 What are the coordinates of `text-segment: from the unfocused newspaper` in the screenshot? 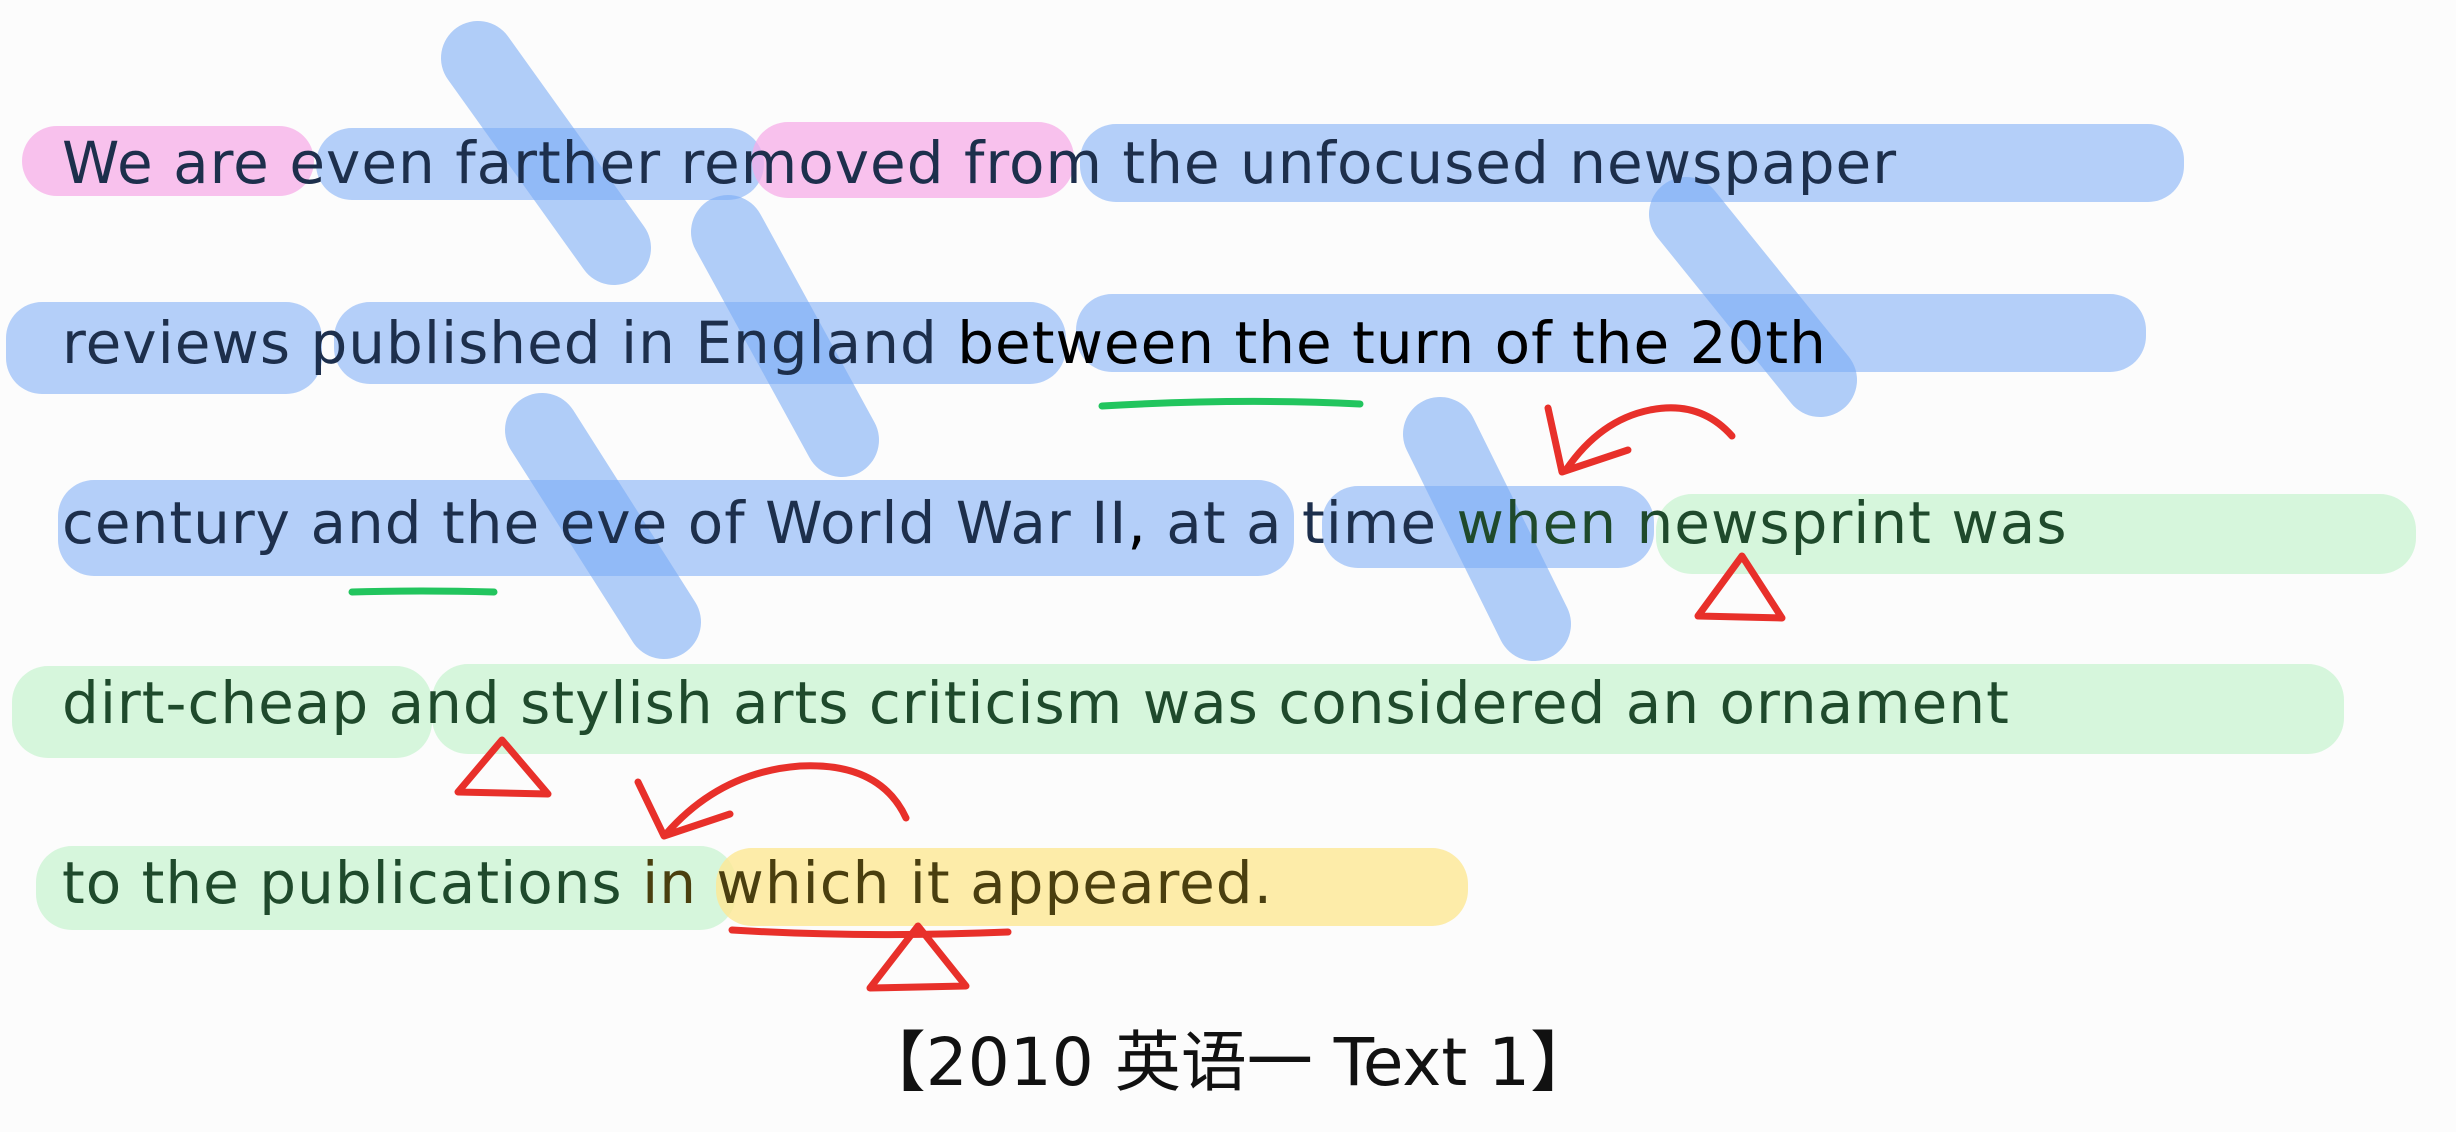 It's located at (1430, 163).